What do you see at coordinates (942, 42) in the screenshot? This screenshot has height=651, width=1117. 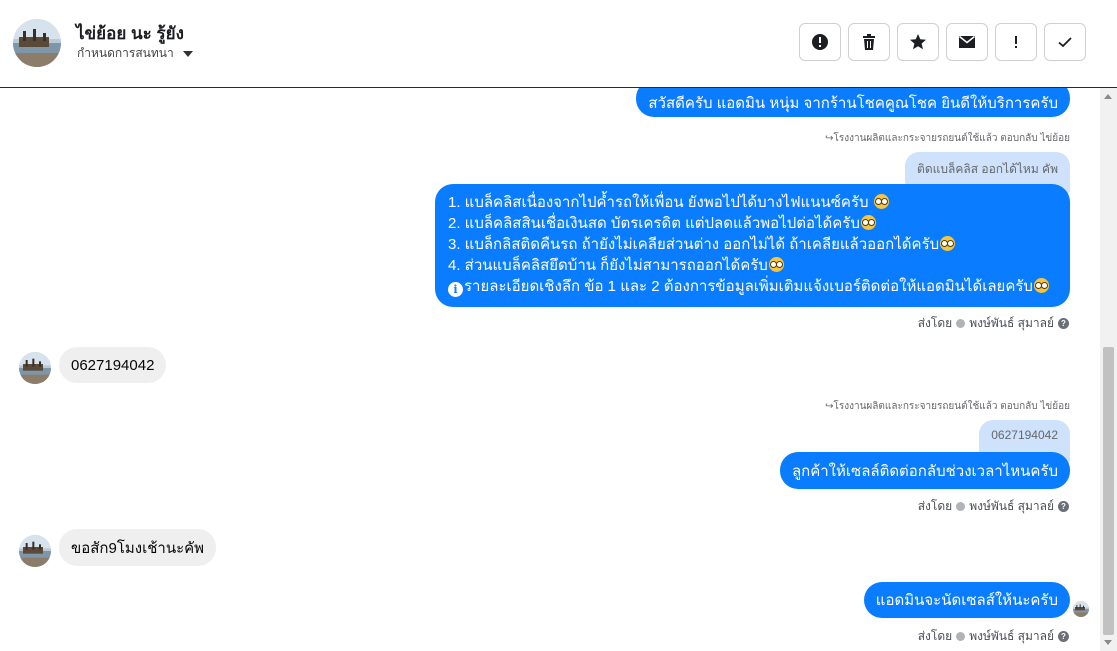 I see `action-toolbar` at bounding box center [942, 42].